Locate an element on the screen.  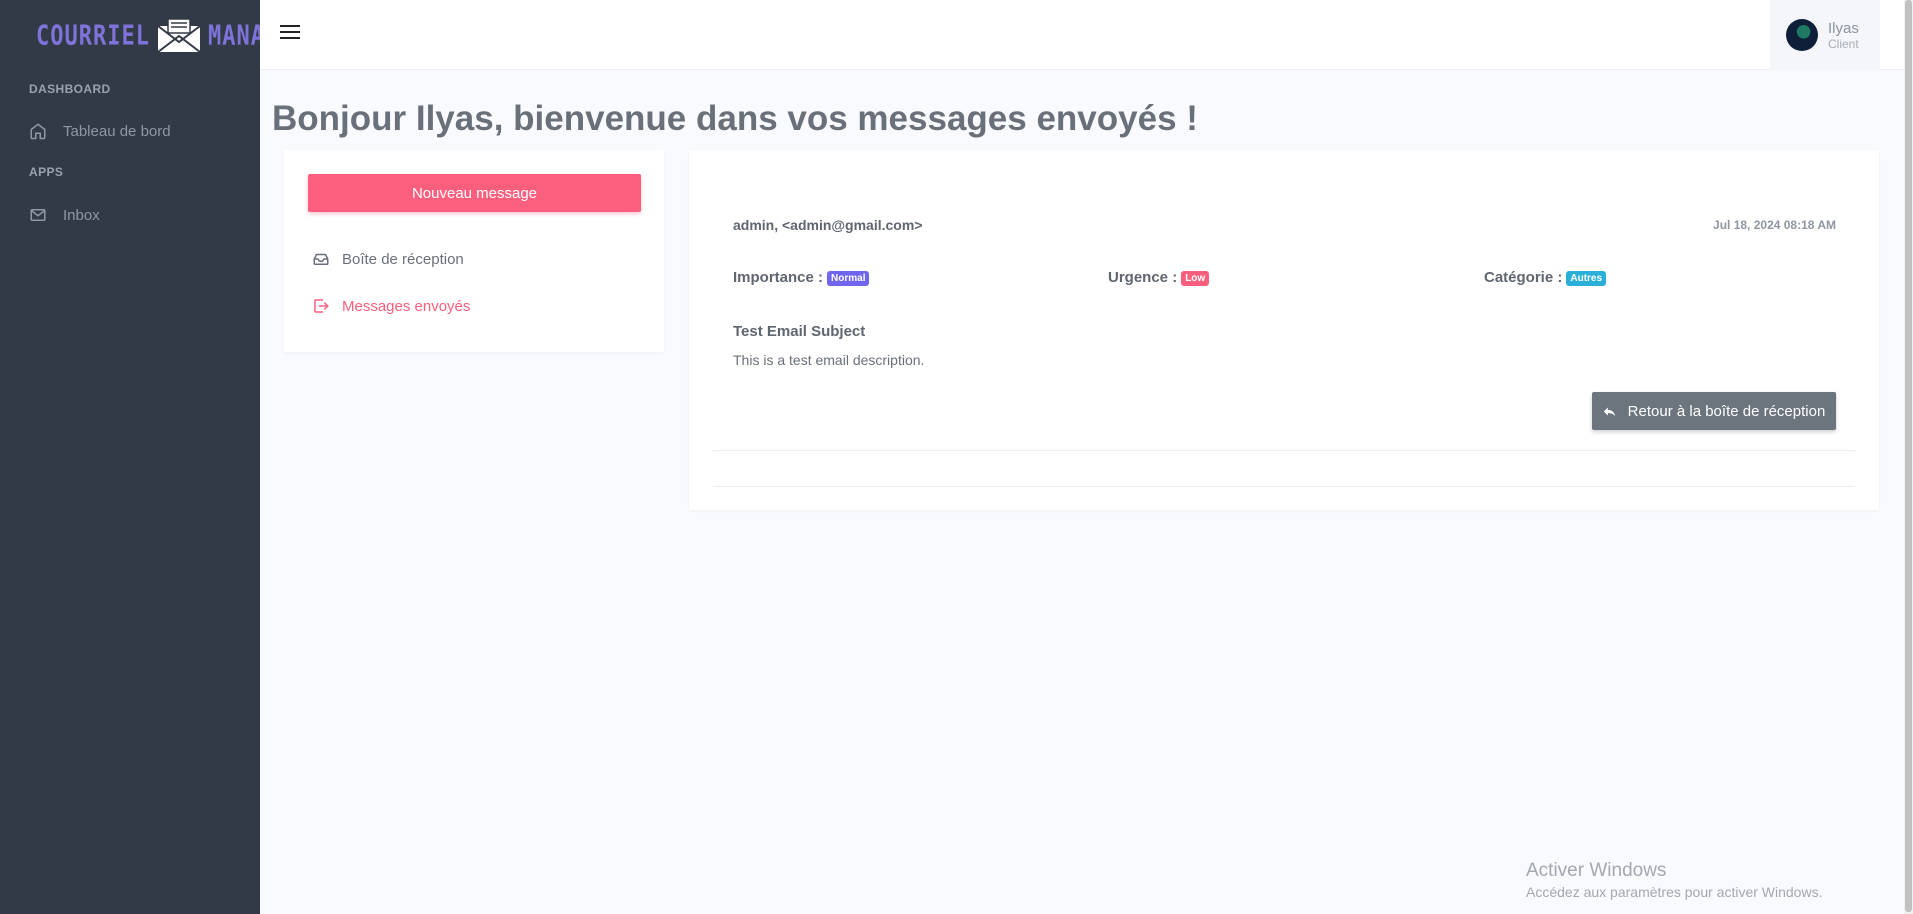
message-date: Jul 18, 2024 08:18 AM is located at coordinates (1774, 225).